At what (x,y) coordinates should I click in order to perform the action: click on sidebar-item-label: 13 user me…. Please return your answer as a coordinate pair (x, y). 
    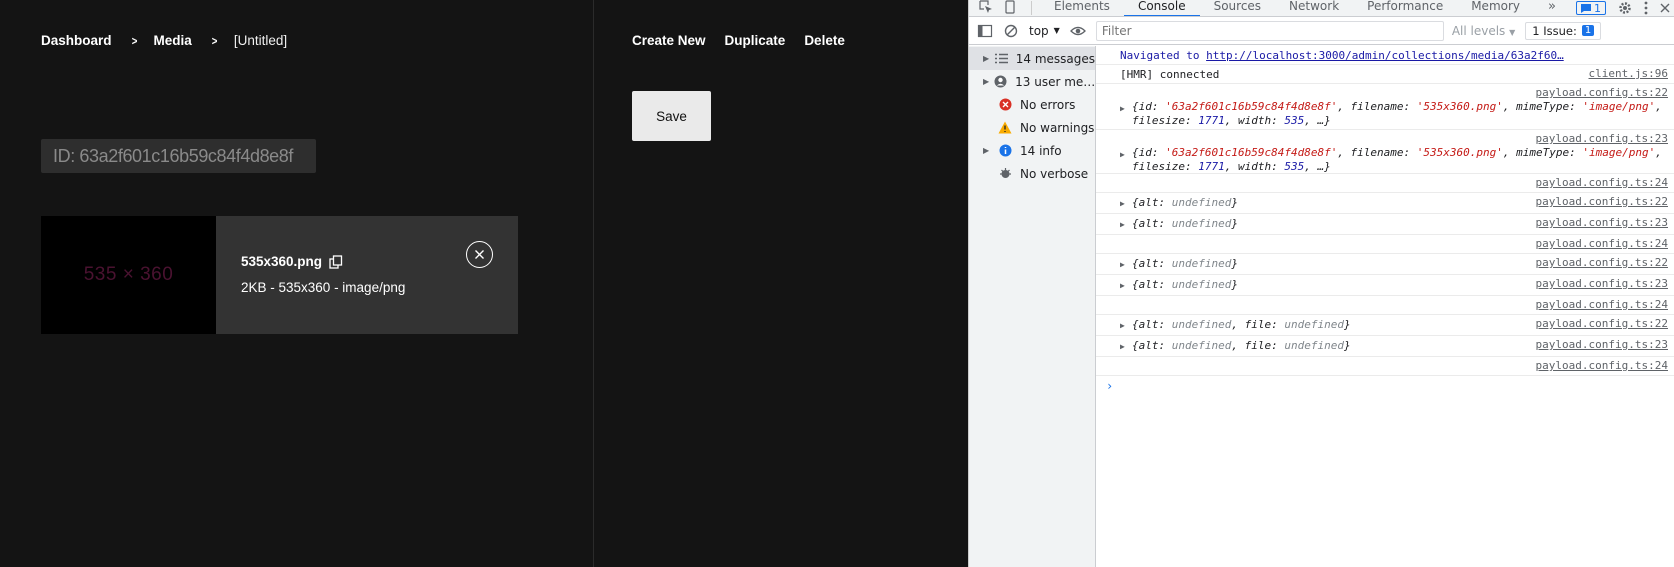
    Looking at the image, I should click on (1055, 81).